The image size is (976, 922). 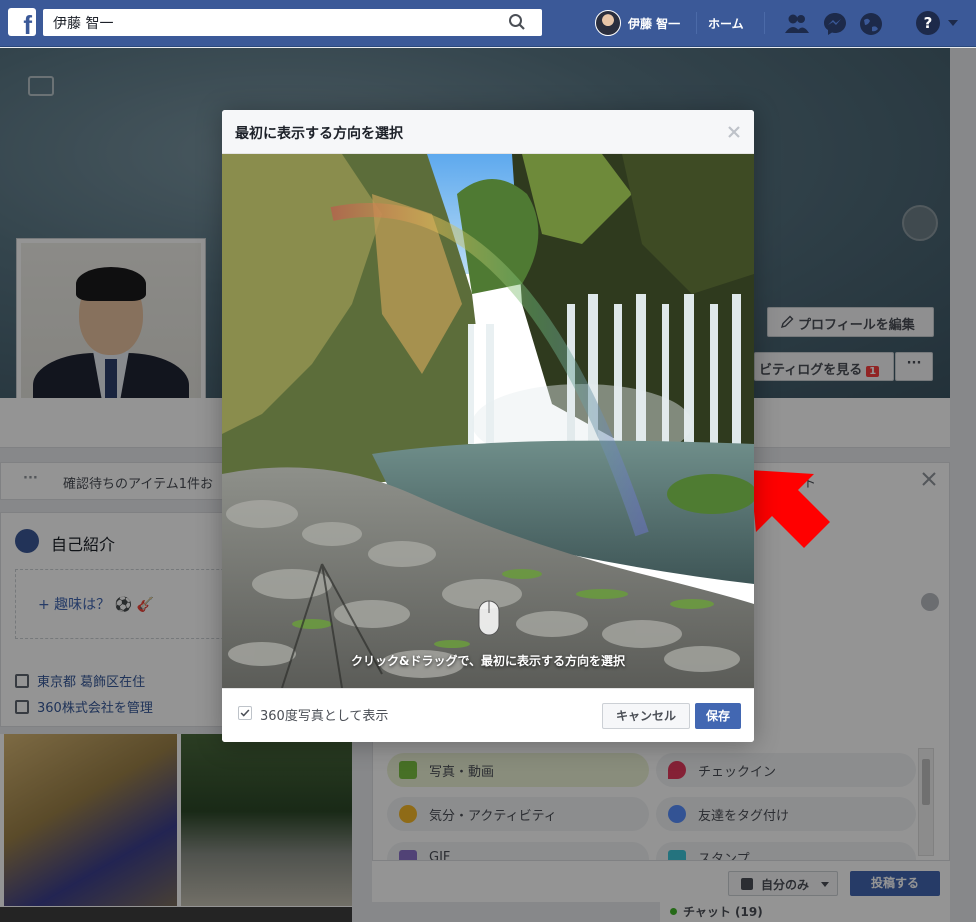 What do you see at coordinates (488, 132) in the screenshot?
I see `dialog-header: 最初に表示する方向を選択` at bounding box center [488, 132].